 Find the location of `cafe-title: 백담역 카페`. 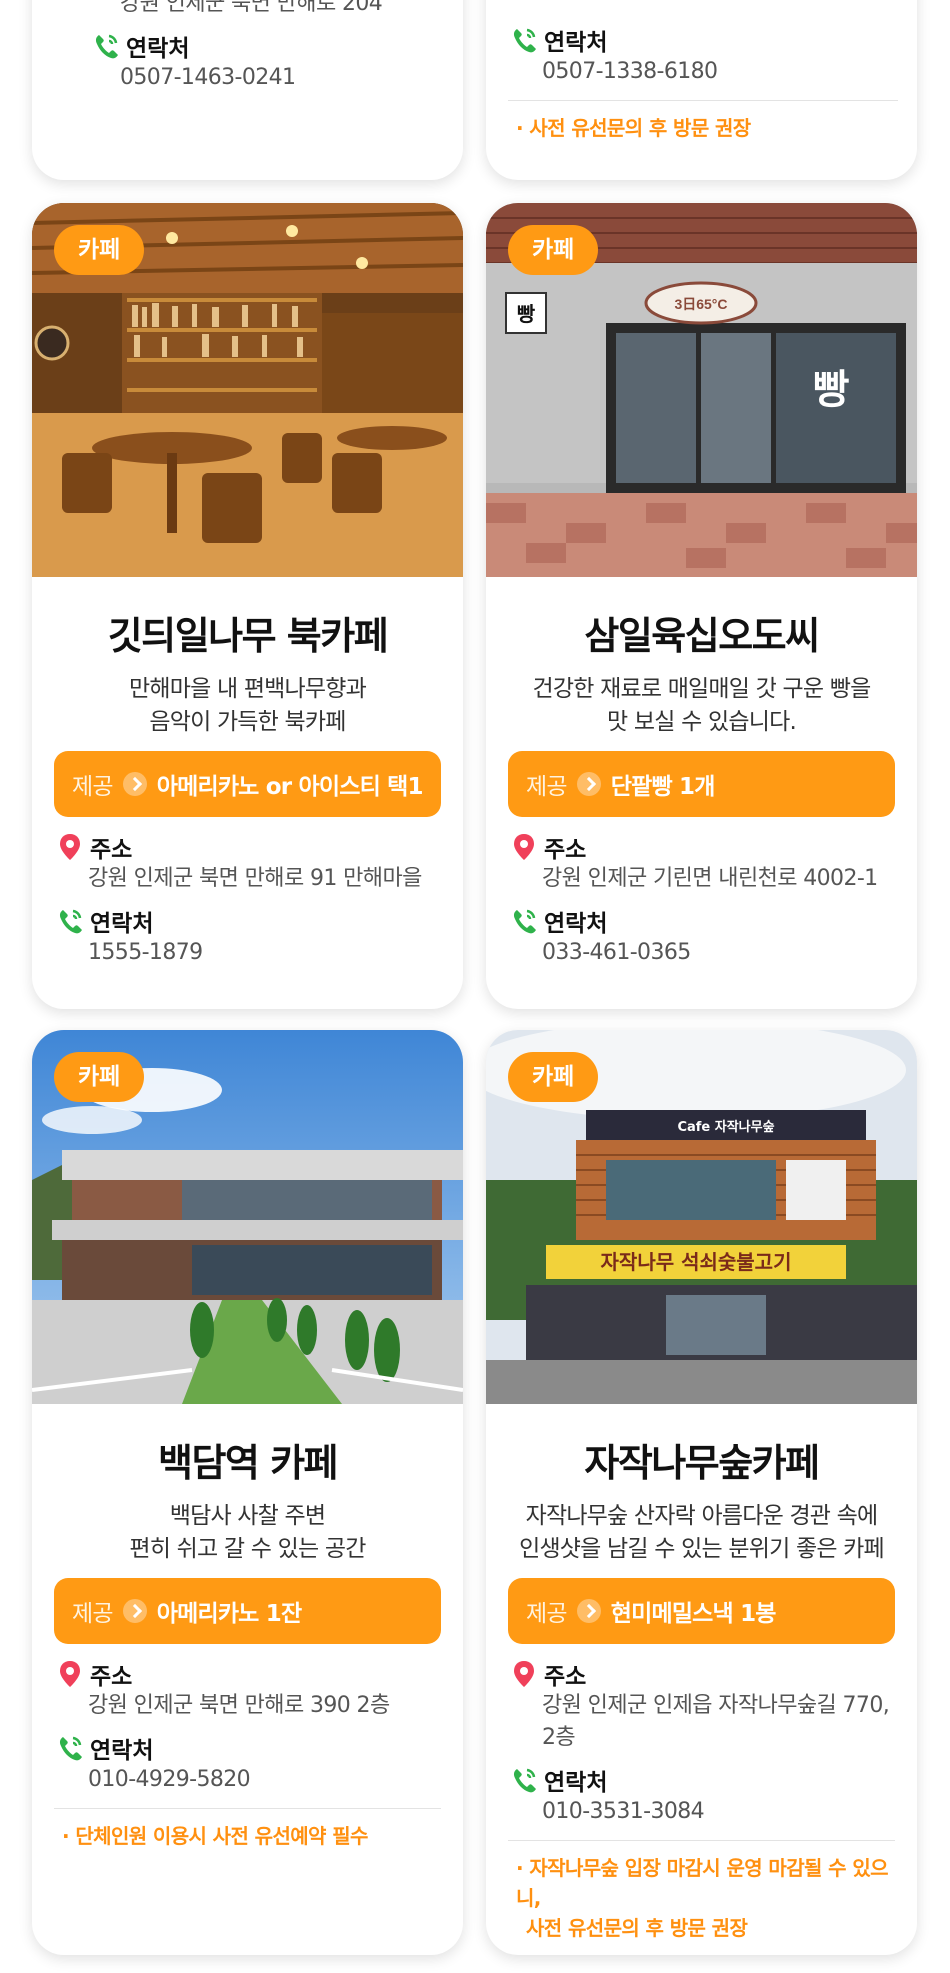

cafe-title: 백담역 카페 is located at coordinates (248, 1463).